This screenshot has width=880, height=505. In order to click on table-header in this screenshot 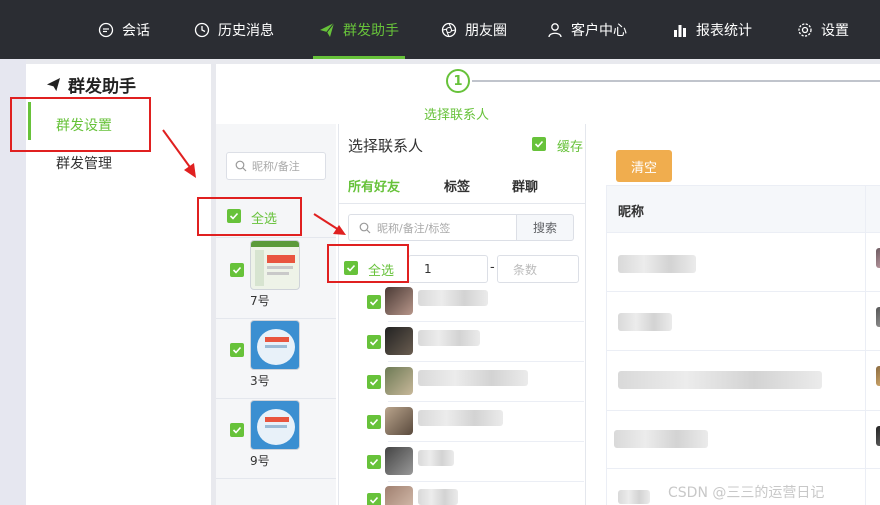, I will do `click(743, 209)`.